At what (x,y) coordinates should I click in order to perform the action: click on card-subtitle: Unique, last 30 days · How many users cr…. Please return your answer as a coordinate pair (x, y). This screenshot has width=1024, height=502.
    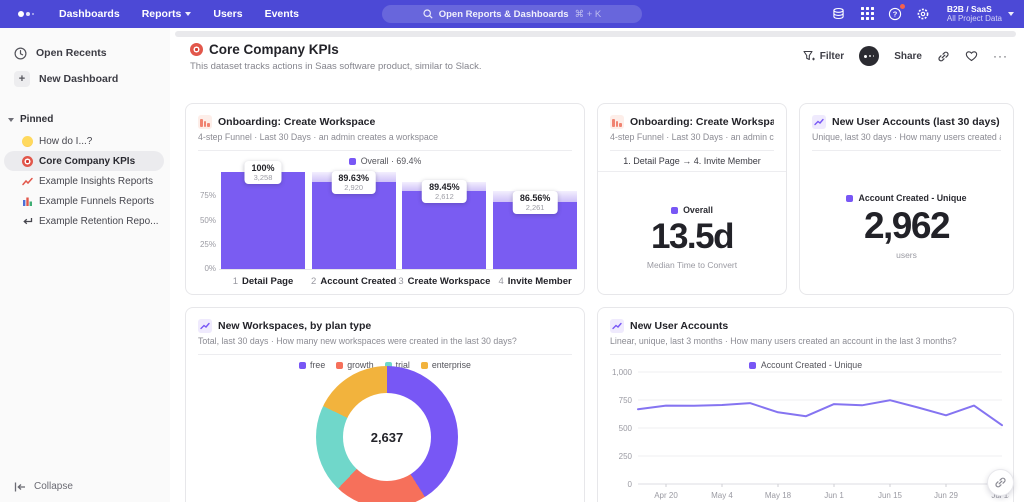
    Looking at the image, I should click on (906, 137).